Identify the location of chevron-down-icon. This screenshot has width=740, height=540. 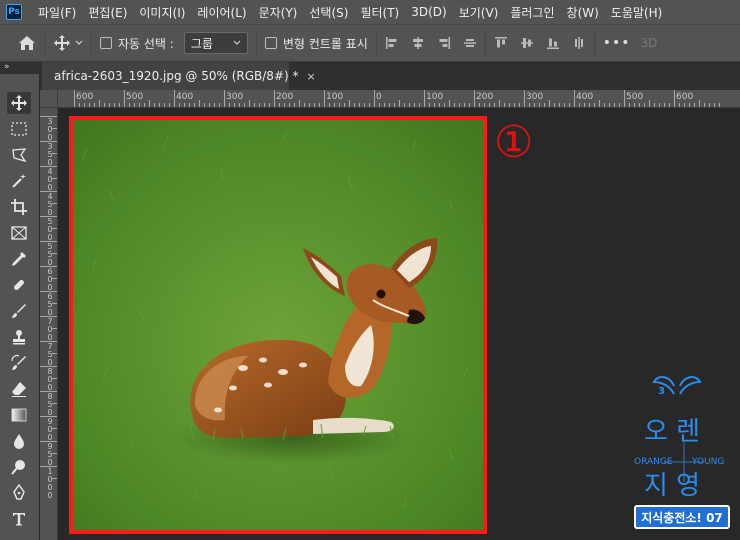
(79, 42).